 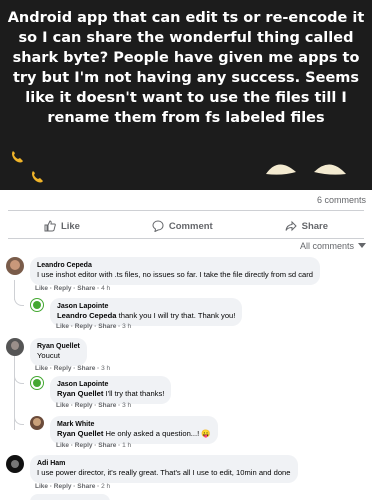 I want to click on cat-eyes-icon, so click(x=306, y=169).